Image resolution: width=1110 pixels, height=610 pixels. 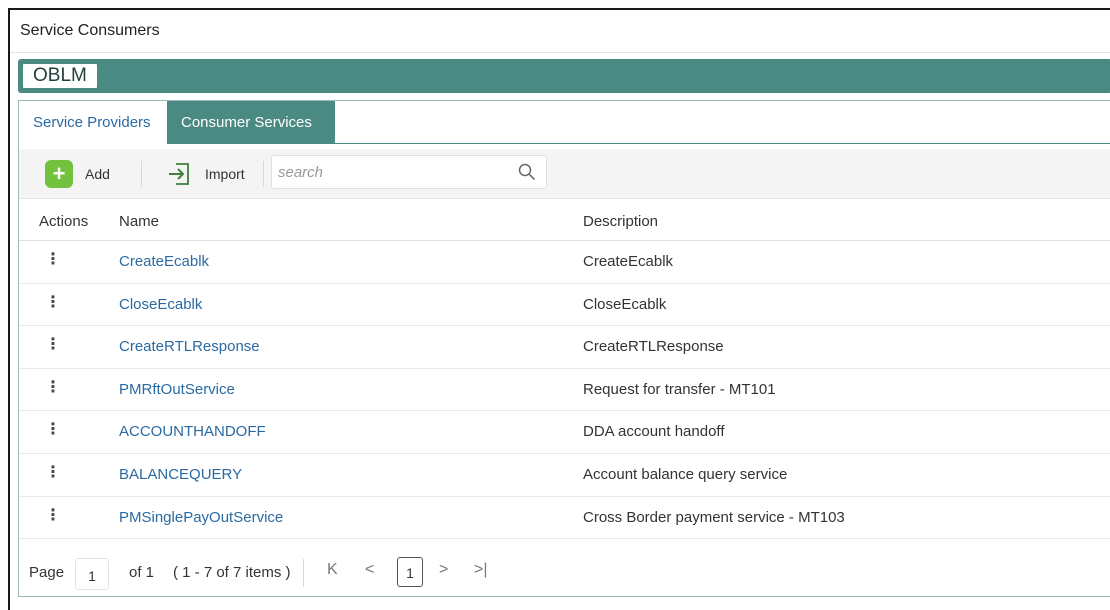 I want to click on table-row: ⋮ CreateRTLResponse CreateRTLResponse, so click(x=564, y=347).